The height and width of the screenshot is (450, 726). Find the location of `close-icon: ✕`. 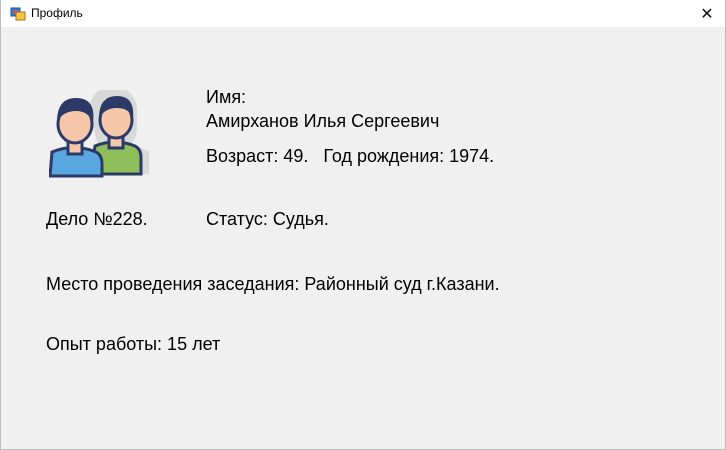

close-icon: ✕ is located at coordinates (707, 14).